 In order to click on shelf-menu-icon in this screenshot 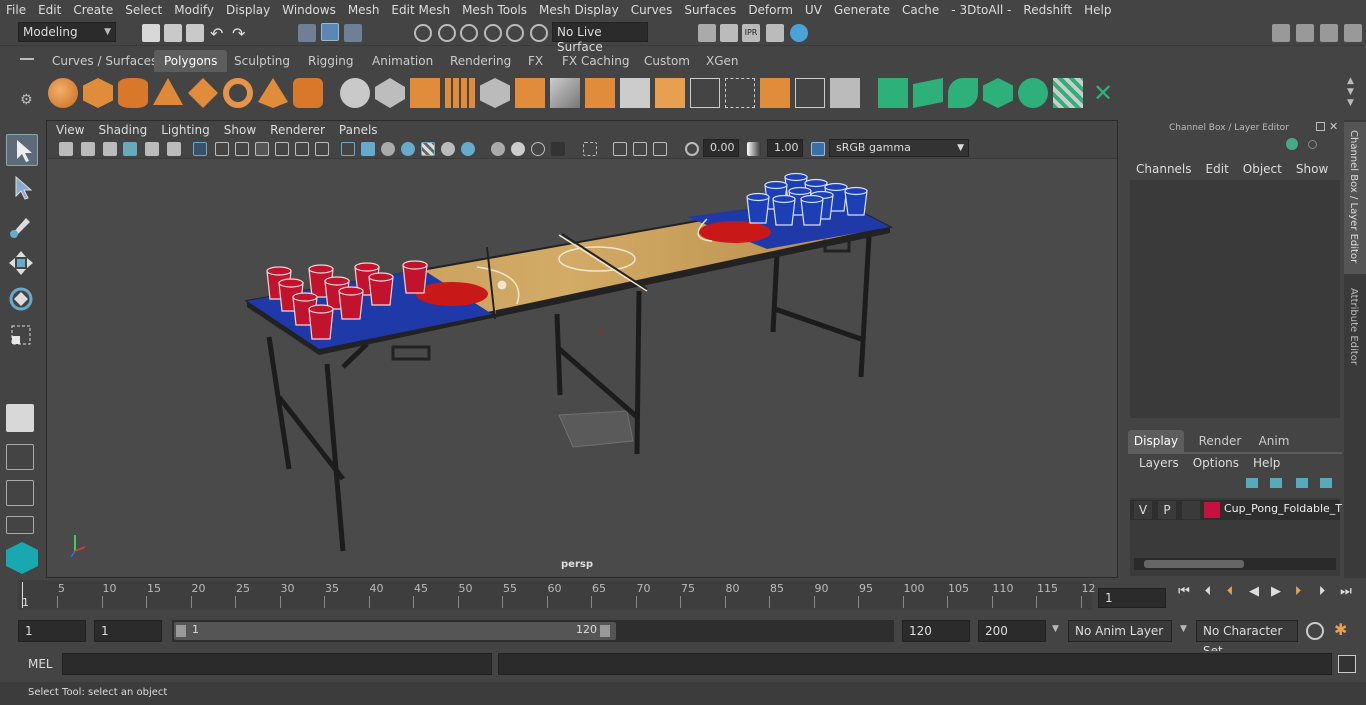, I will do `click(27, 59)`.